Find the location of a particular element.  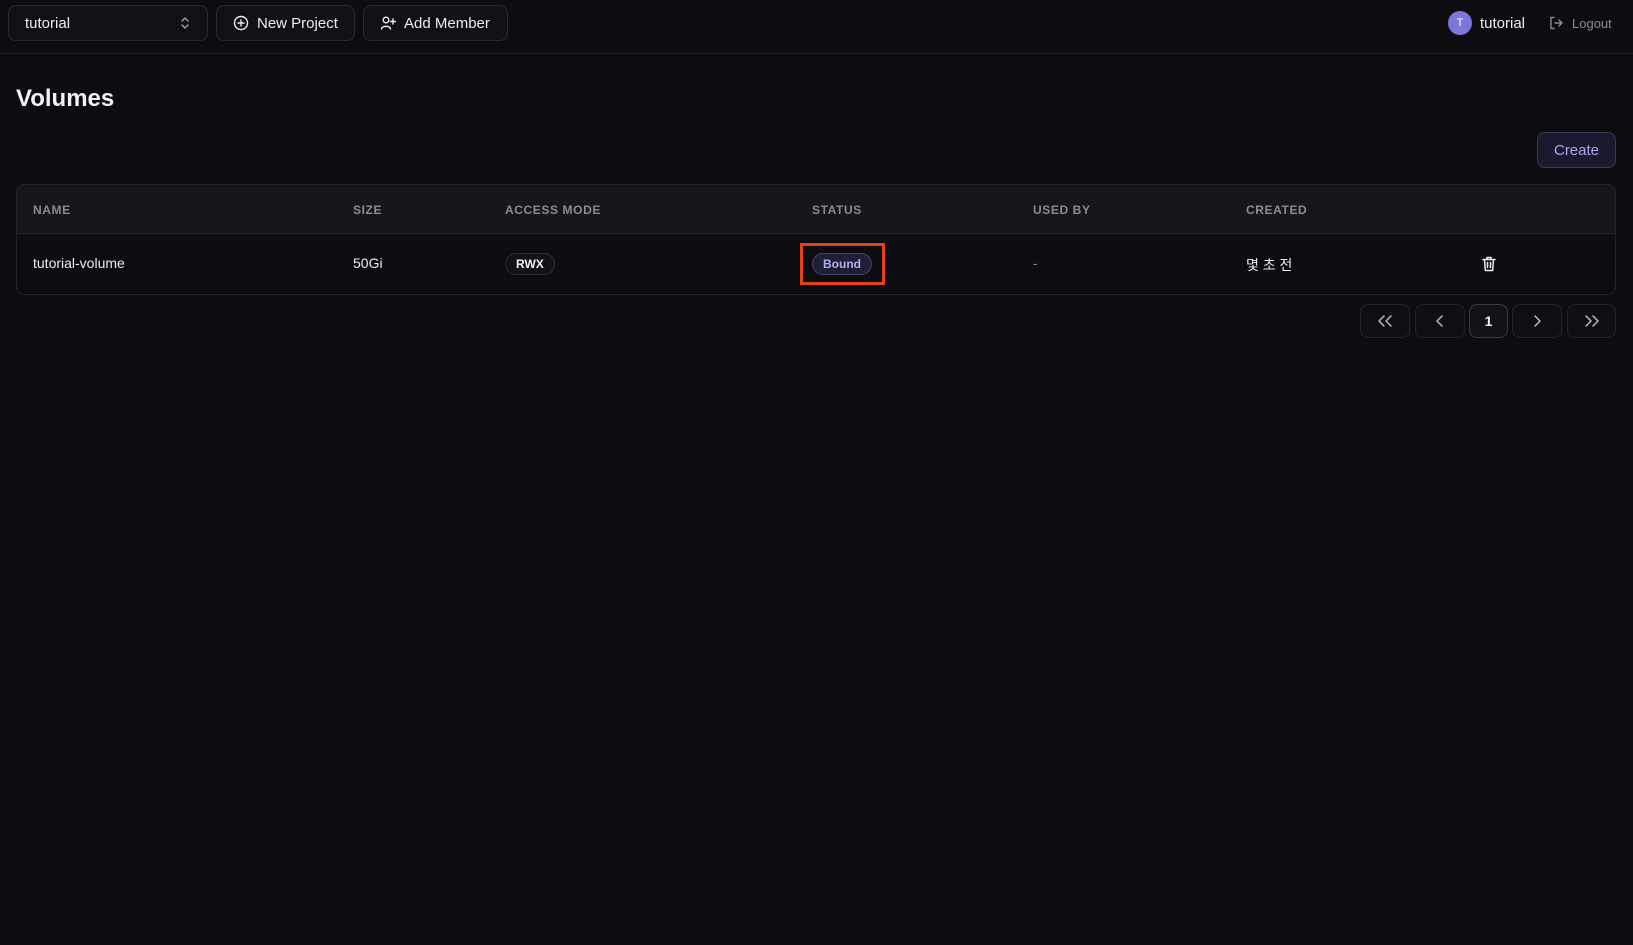

new-project-label: New Project is located at coordinates (297, 23).